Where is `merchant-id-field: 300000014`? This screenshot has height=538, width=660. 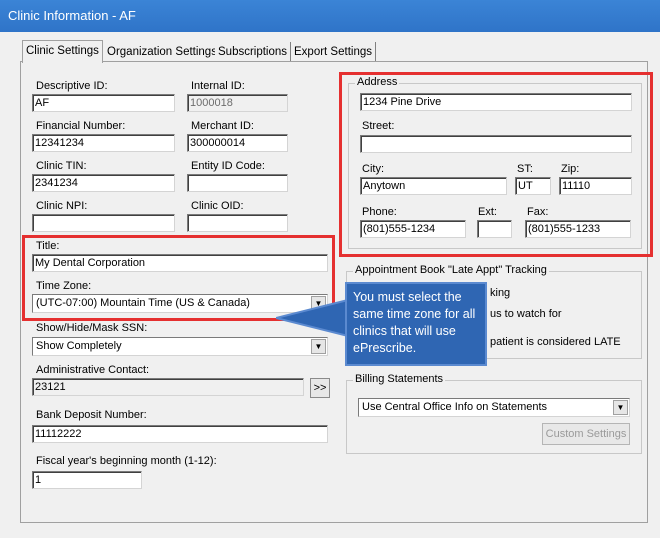 merchant-id-field: 300000014 is located at coordinates (237, 143).